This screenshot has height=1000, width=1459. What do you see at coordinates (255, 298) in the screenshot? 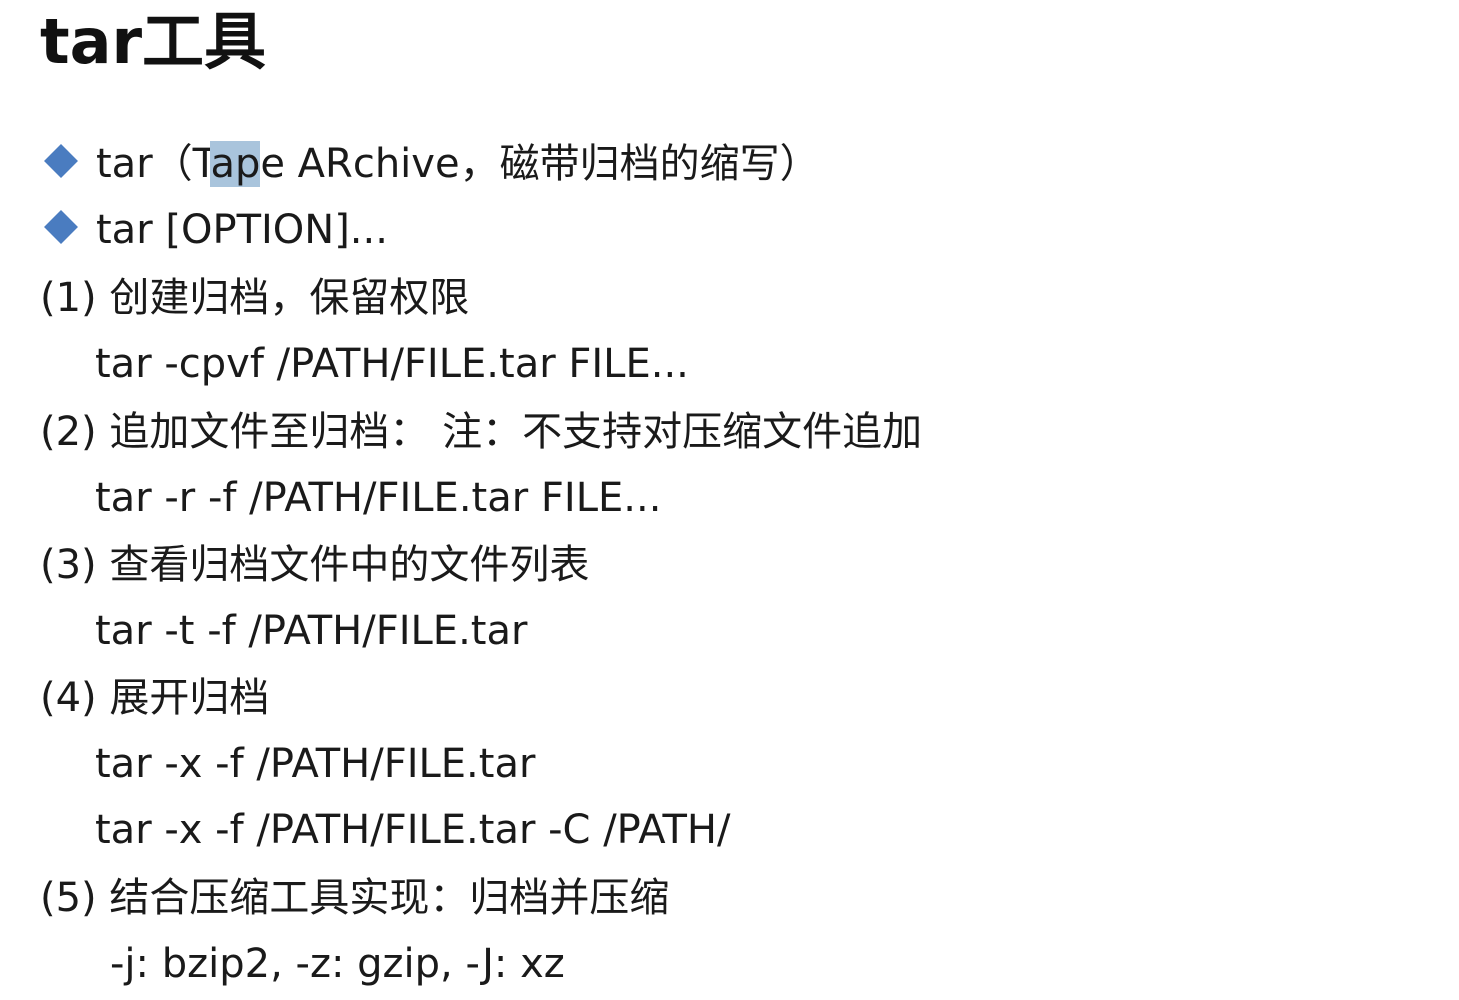
I see `step-heading: (1) 创建归档，保留权限` at bounding box center [255, 298].